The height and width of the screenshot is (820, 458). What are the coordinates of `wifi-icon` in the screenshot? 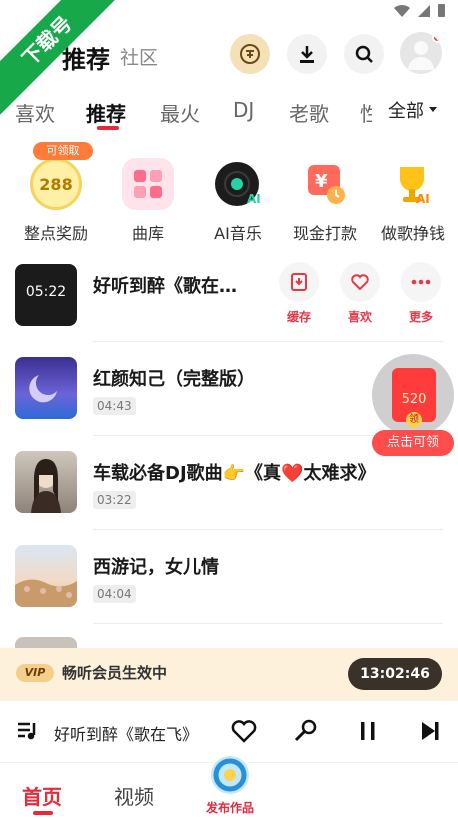 It's located at (402, 10).